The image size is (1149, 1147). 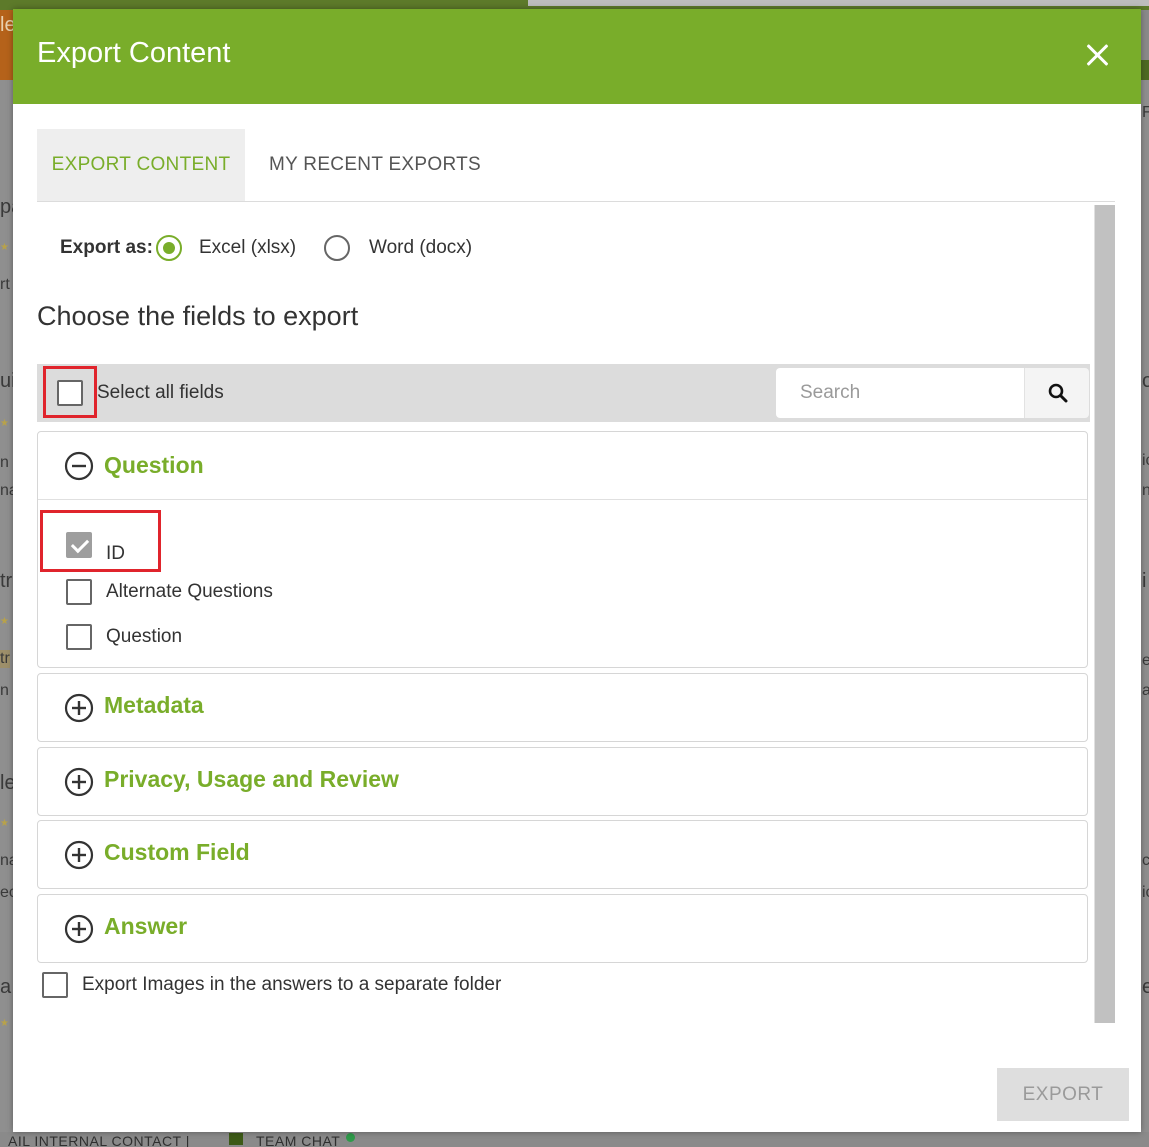 What do you see at coordinates (247, 248) in the screenshot?
I see `excel-radio-label: Excel (xlsx)` at bounding box center [247, 248].